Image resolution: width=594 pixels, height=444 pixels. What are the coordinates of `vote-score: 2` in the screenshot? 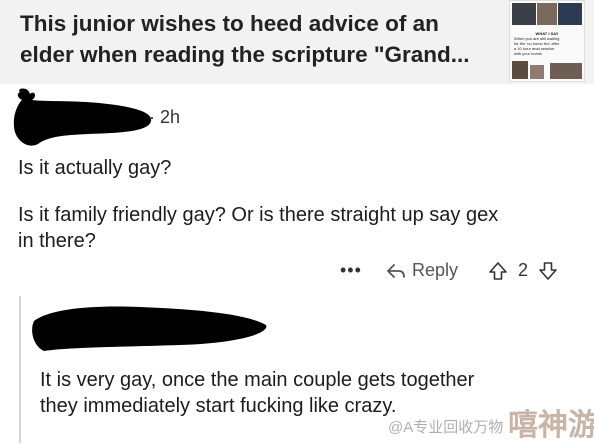 It's located at (523, 270).